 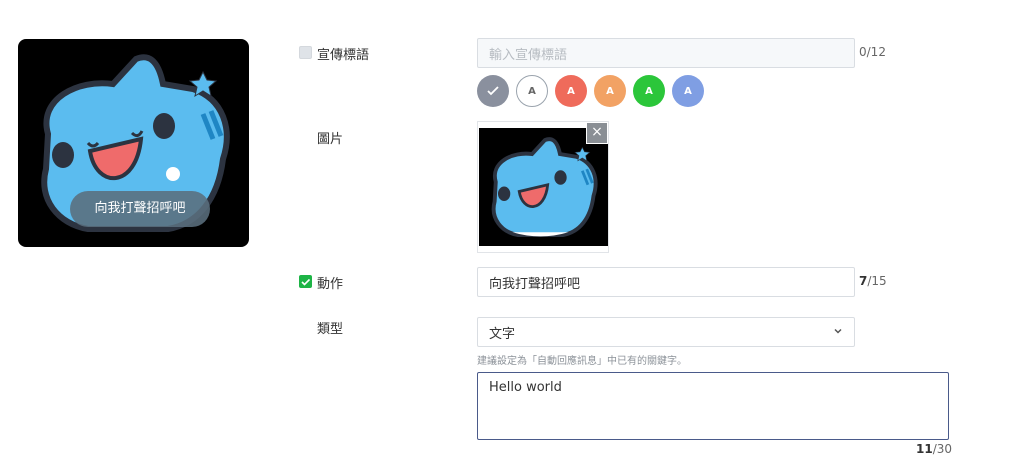 What do you see at coordinates (666, 282) in the screenshot?
I see `action-input: 向我打聲招呼吧` at bounding box center [666, 282].